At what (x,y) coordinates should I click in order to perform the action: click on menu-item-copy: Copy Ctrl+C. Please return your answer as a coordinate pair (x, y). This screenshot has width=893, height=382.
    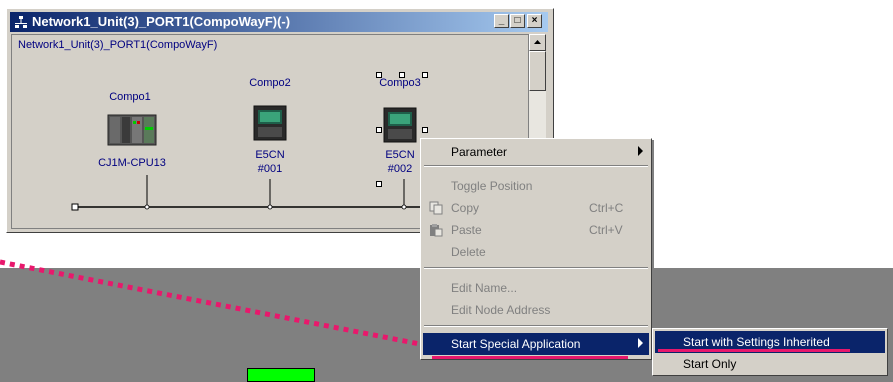
    Looking at the image, I should click on (536, 208).